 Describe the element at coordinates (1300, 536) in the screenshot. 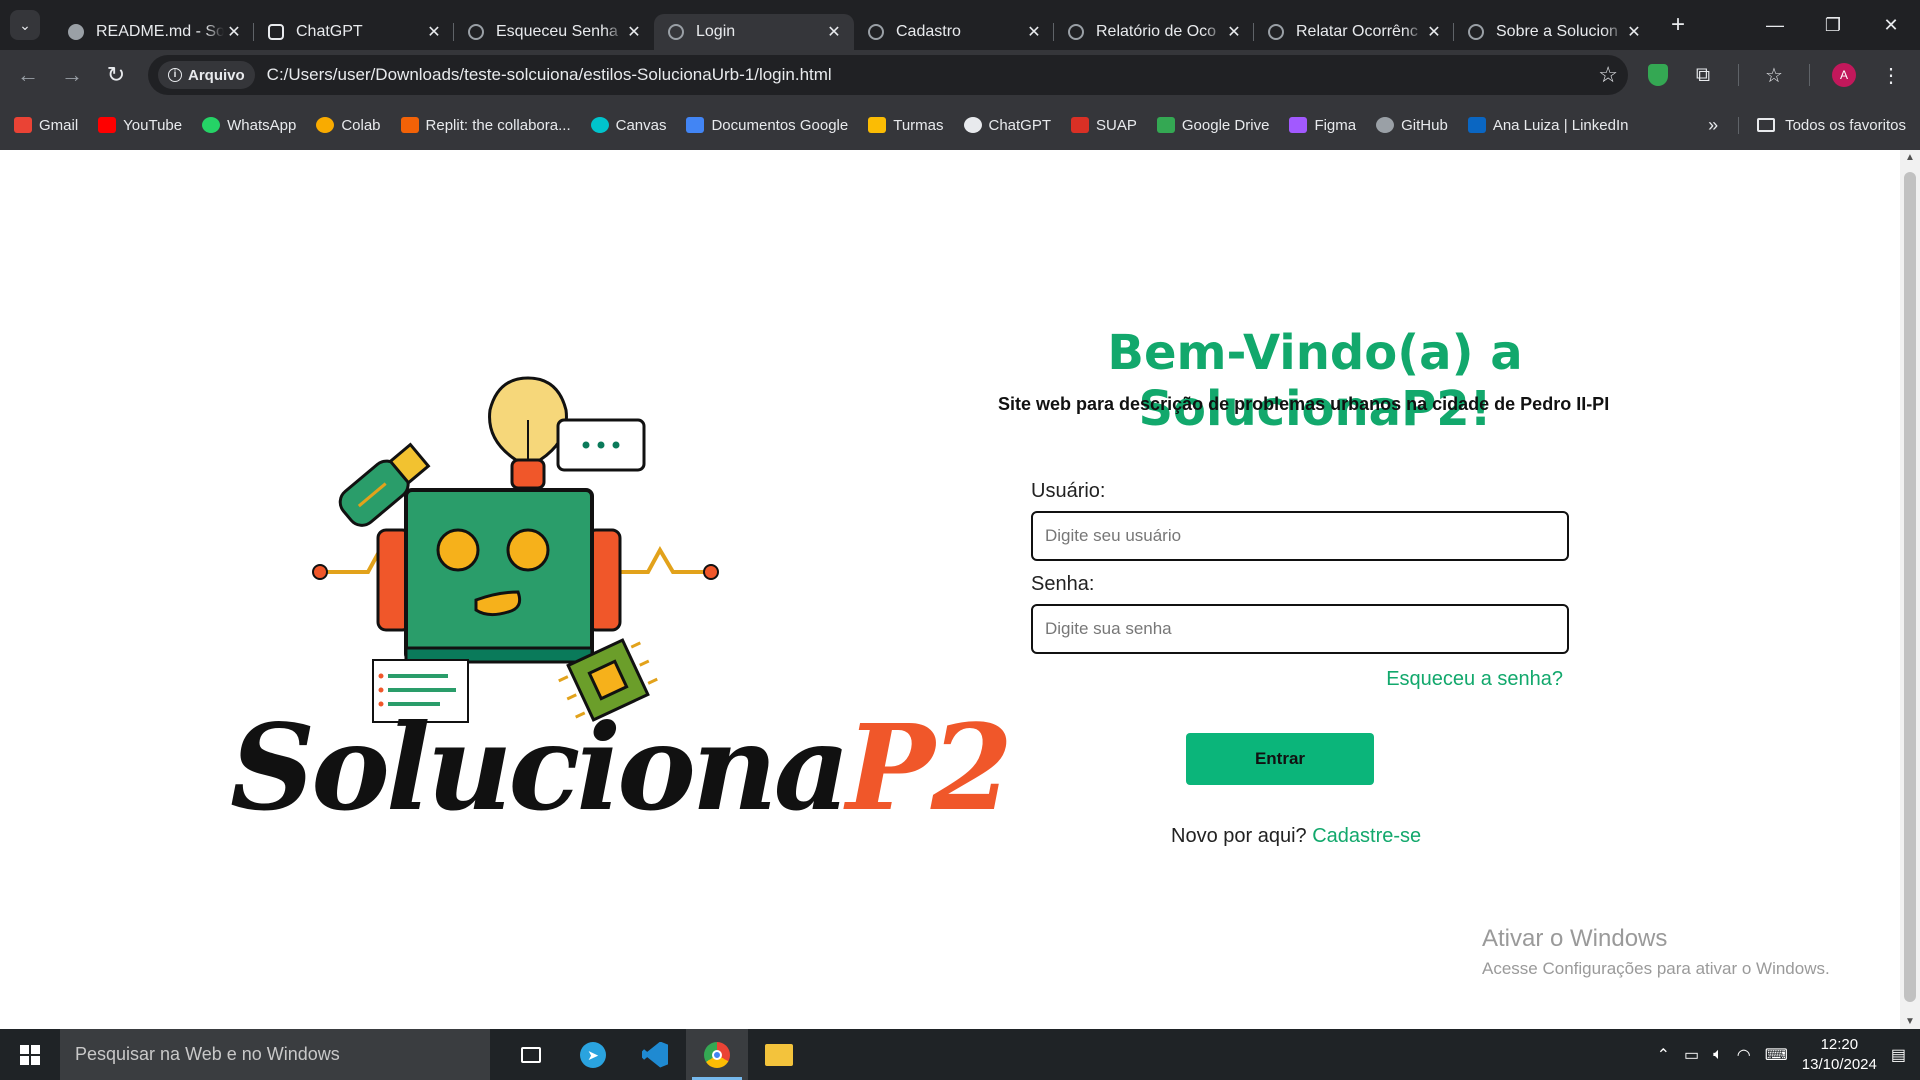

I see `username-input` at that location.